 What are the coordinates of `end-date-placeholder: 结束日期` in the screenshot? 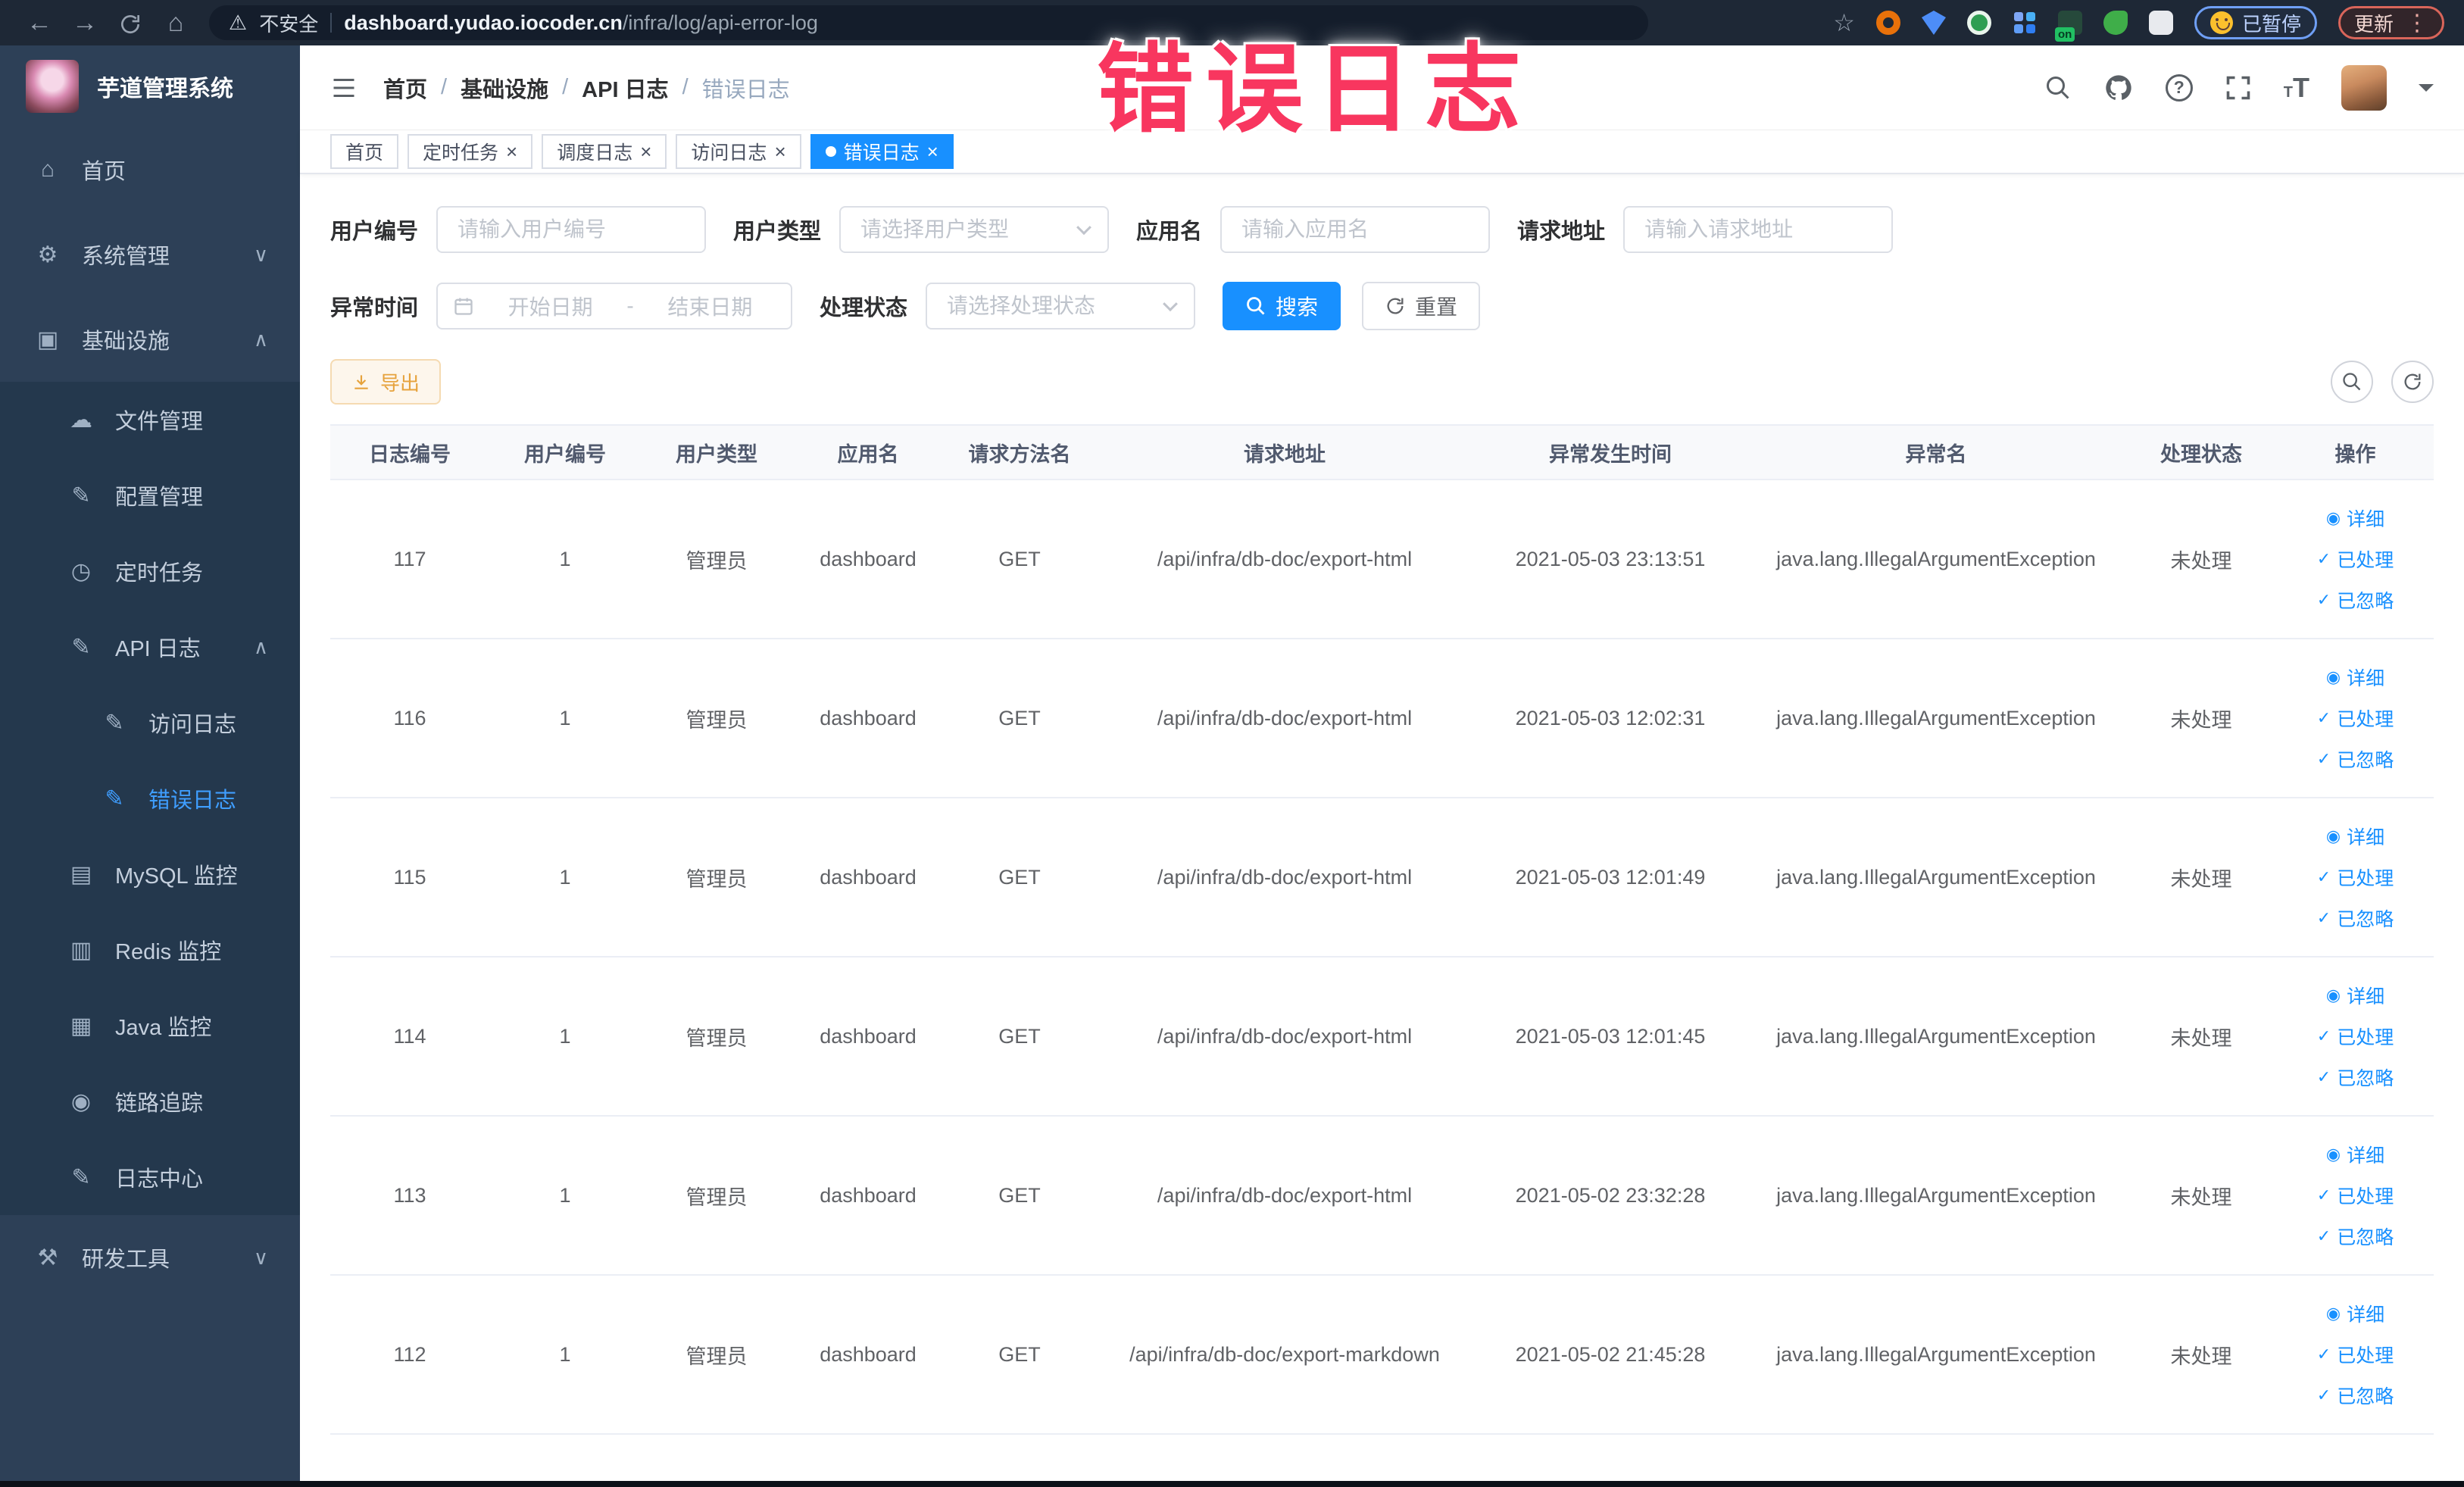 It's located at (710, 306).